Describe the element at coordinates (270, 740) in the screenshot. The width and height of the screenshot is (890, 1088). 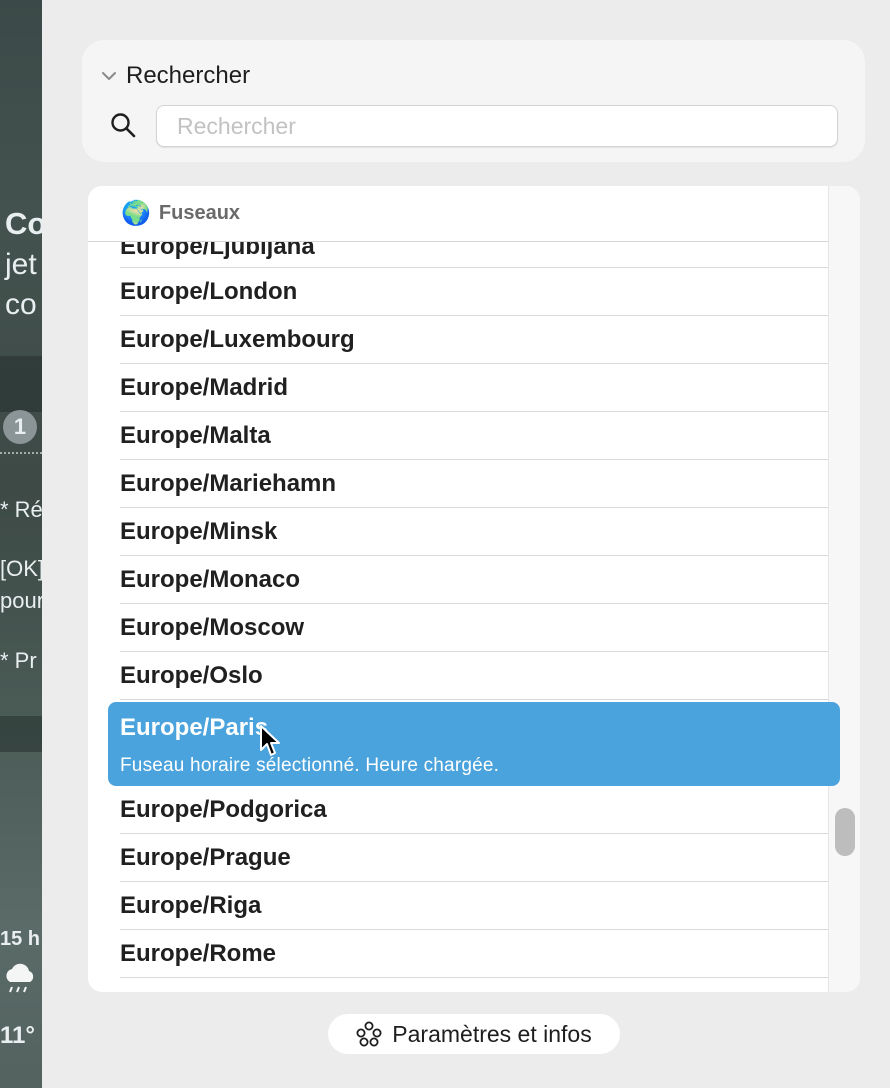
I see `mouse-pointer-icon` at that location.